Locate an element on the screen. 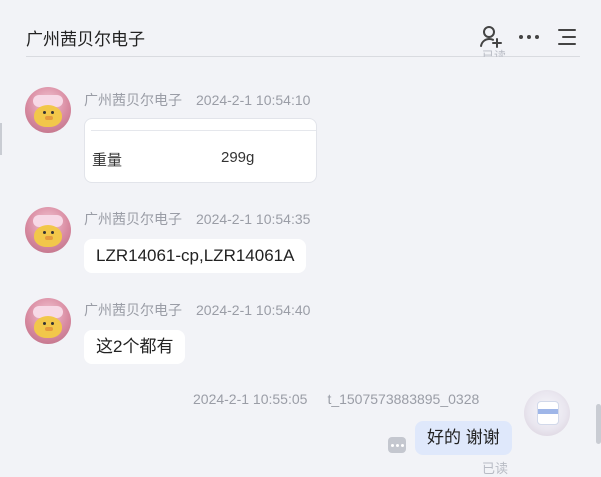 The height and width of the screenshot is (477, 601). message-meta: 2024-2-1 10:55:05 t_1507573883895_0328 is located at coordinates (336, 399).